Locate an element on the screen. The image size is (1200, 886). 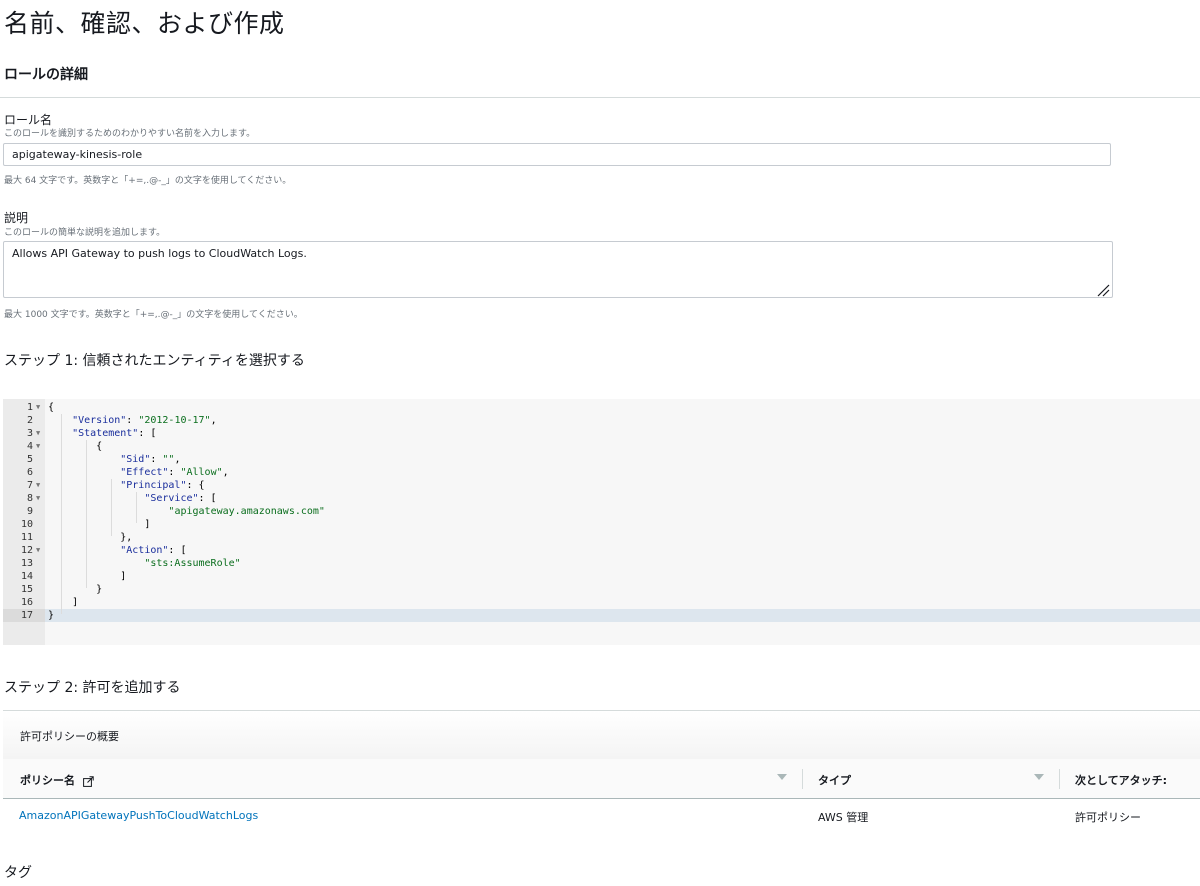
gutter-cell: 10 is located at coordinates (24, 524).